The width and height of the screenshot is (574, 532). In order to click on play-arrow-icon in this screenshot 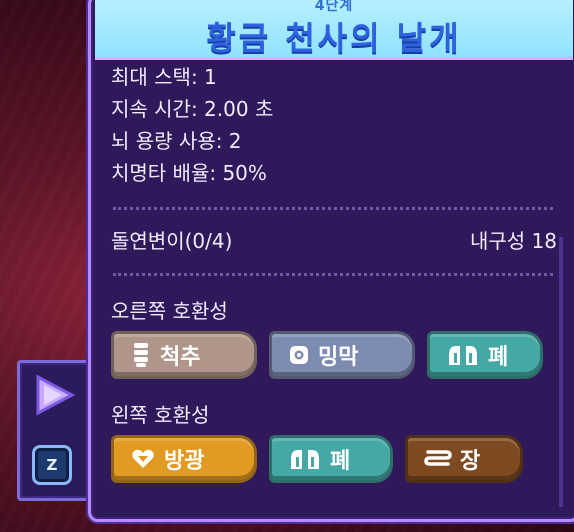, I will do `click(56, 395)`.